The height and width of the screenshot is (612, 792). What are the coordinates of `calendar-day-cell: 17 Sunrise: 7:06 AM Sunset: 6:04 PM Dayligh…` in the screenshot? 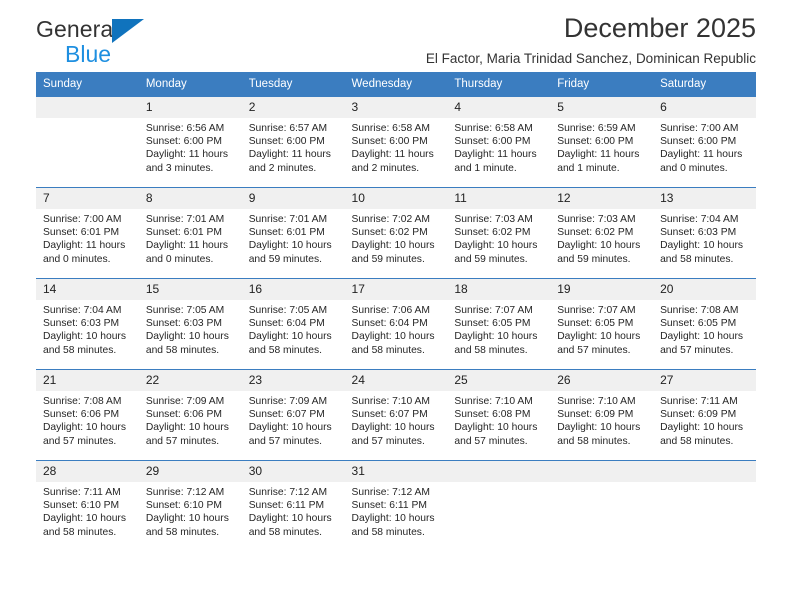 It's located at (396, 324).